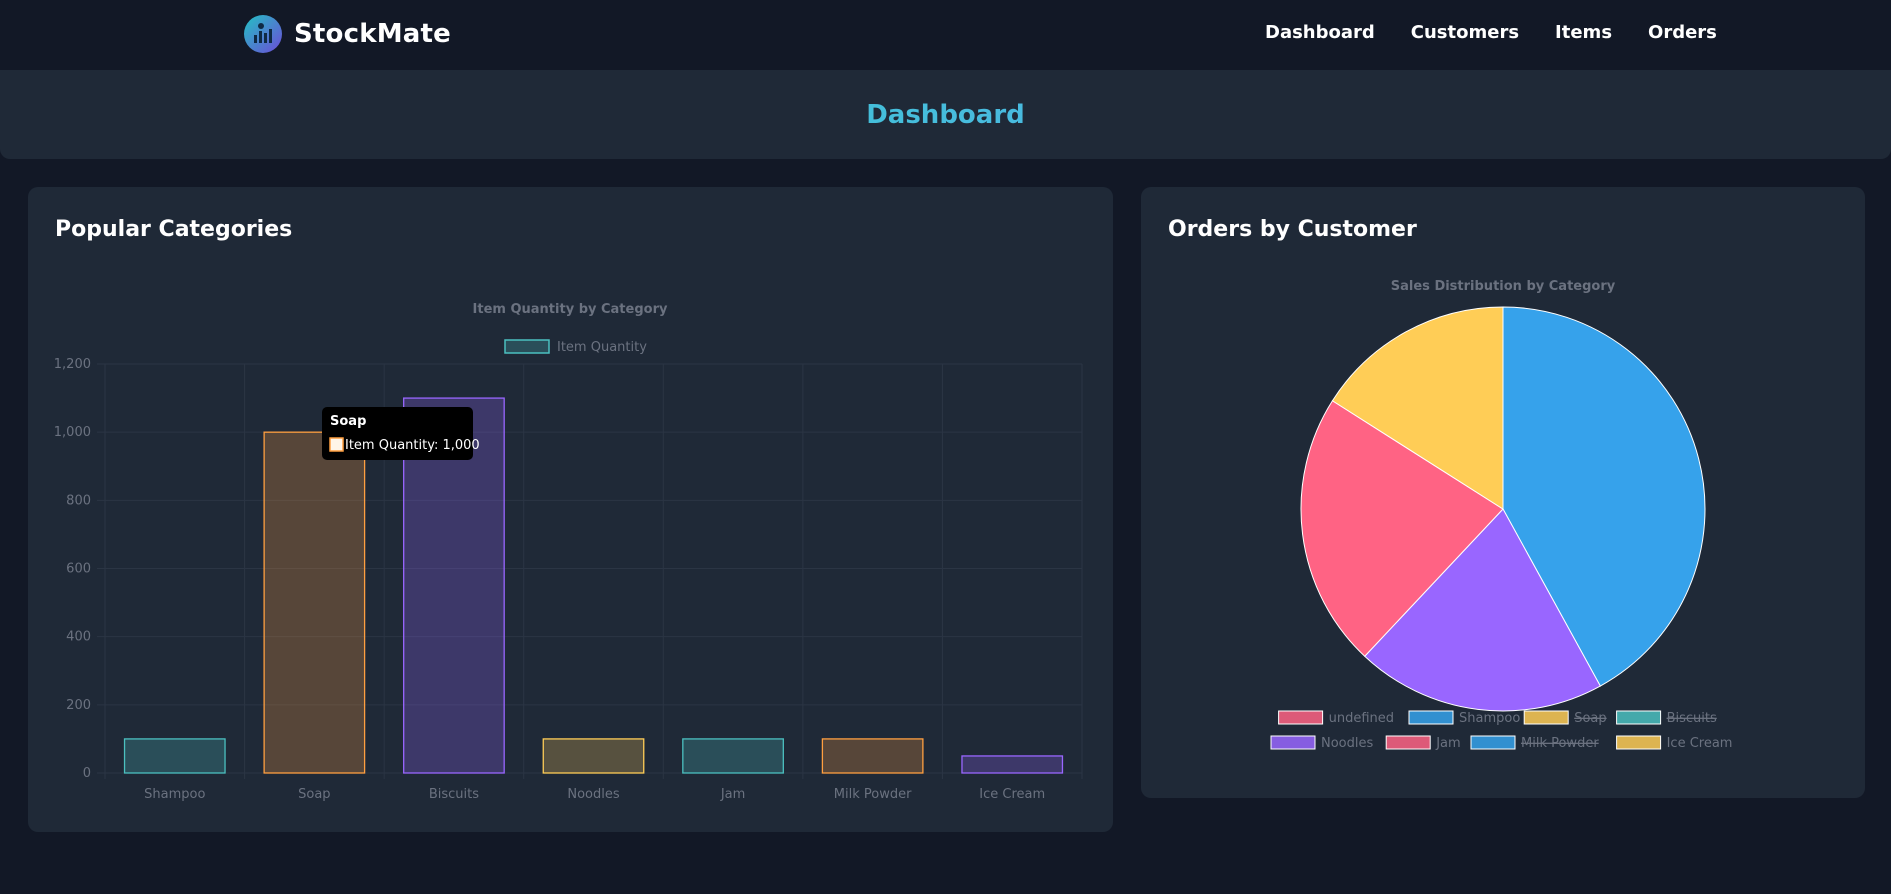  What do you see at coordinates (872, 756) in the screenshot?
I see `bar-milk-powder` at bounding box center [872, 756].